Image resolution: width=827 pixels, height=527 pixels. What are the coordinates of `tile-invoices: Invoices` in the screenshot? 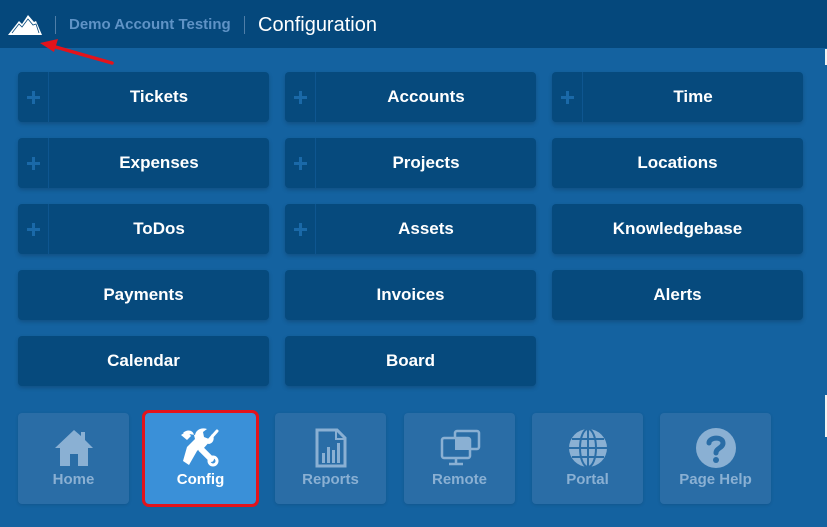 It's located at (410, 295).